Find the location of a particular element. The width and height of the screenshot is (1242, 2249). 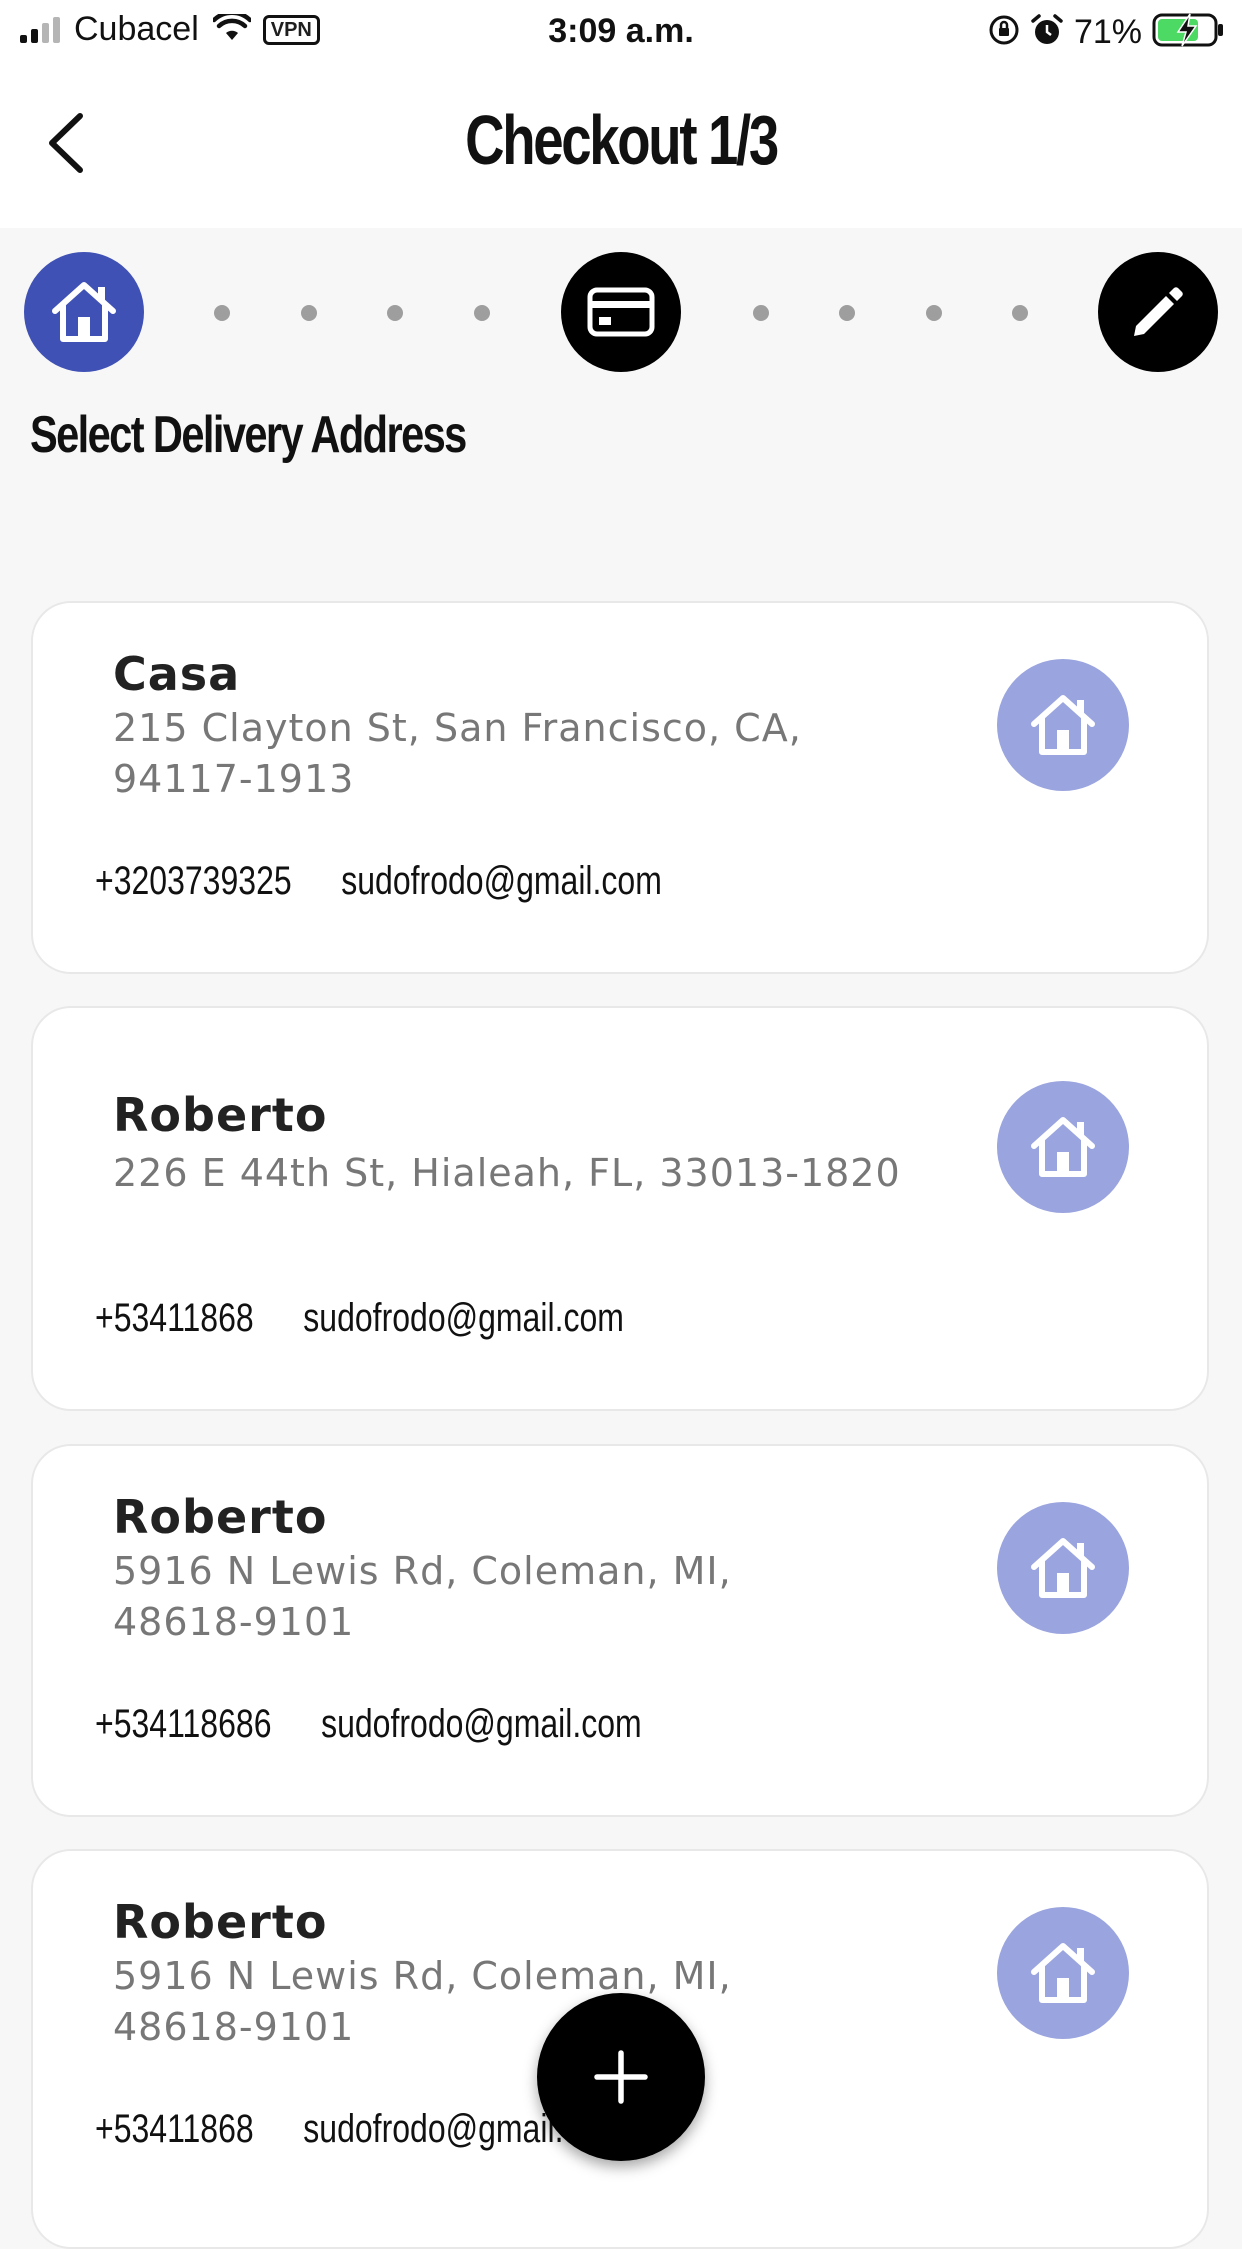

address-contact: +53411868 sudofrodo@gmail.com is located at coordinates (359, 1318).